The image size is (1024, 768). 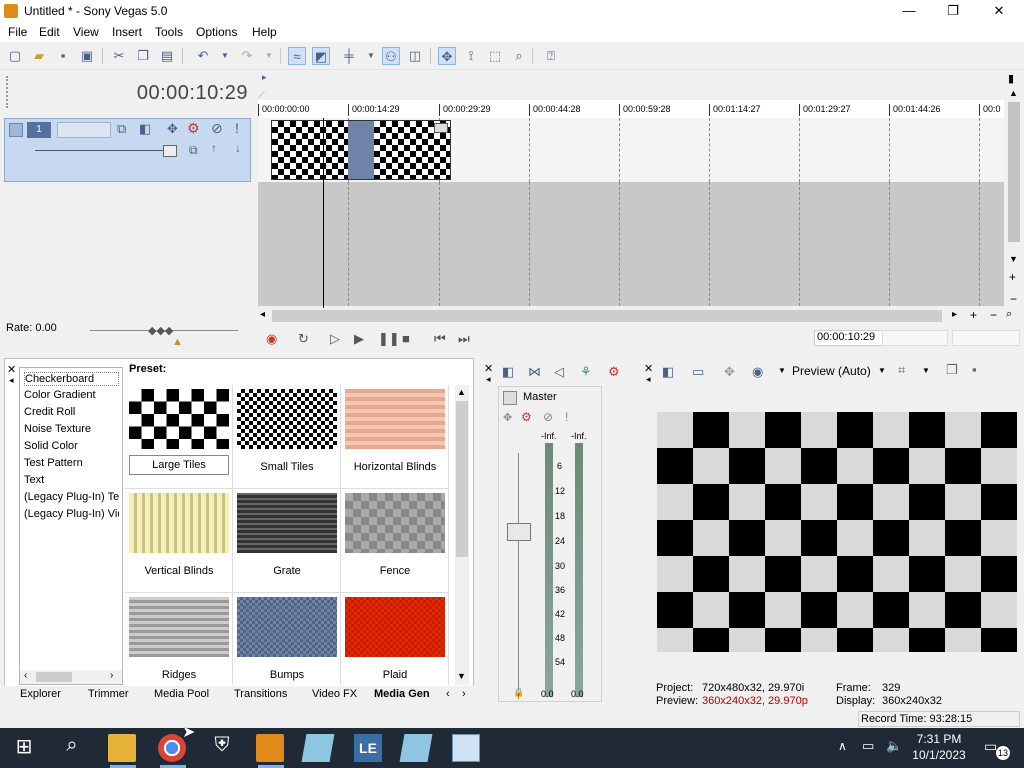 I want to click on preset-ridges: Ridges, so click(x=179, y=639).